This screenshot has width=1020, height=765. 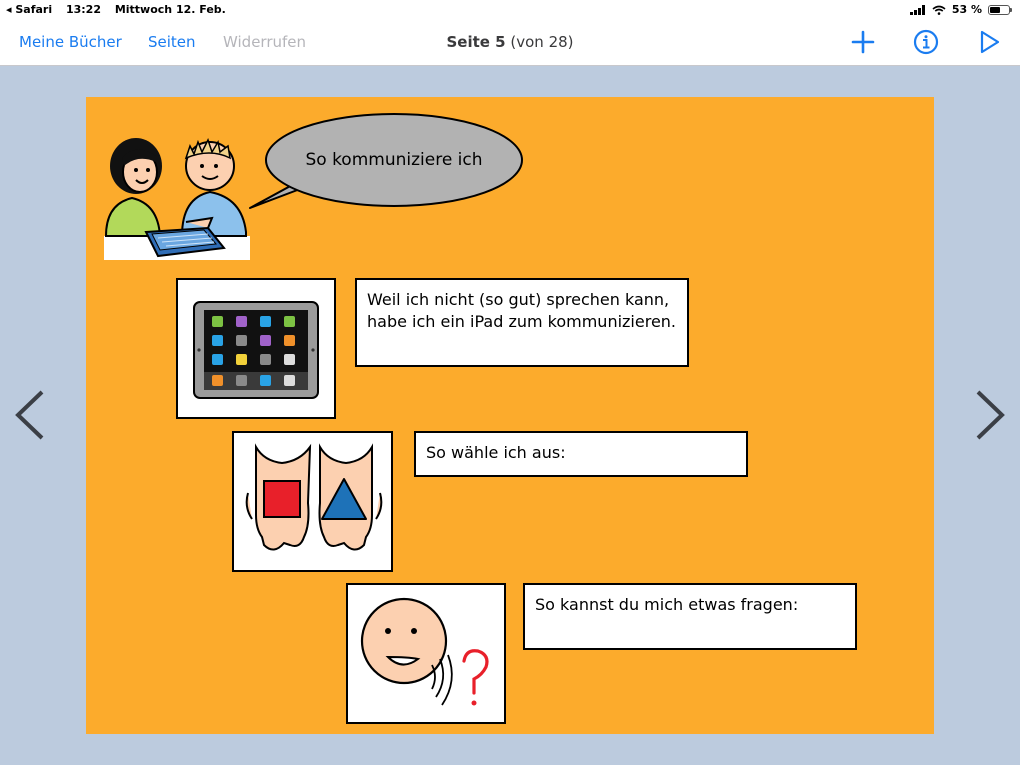 I want to click on children-tablet-icon, so click(x=177, y=199).